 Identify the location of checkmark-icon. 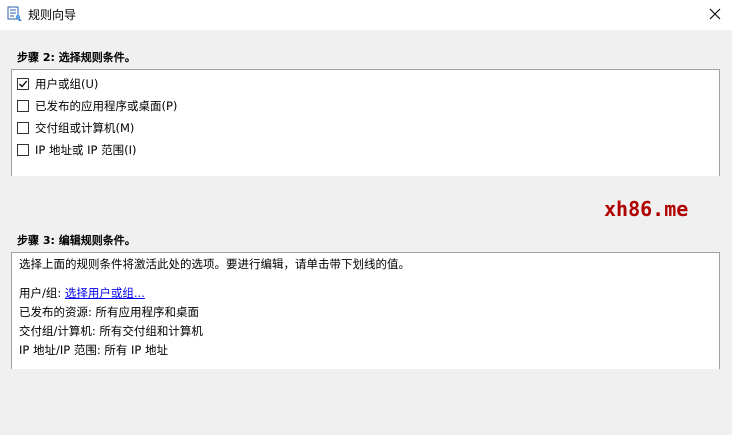
(23, 84).